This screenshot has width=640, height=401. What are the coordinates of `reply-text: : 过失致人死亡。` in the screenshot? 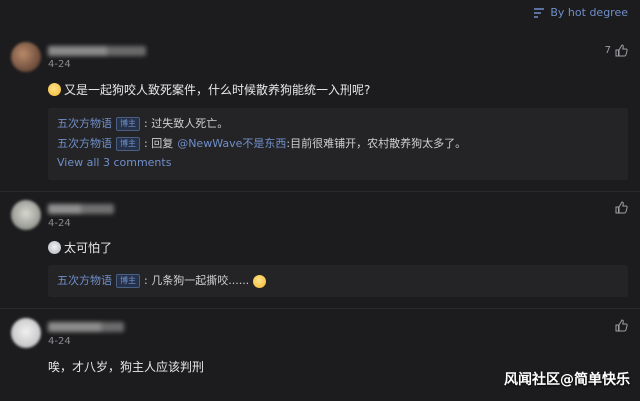 It's located at (186, 123).